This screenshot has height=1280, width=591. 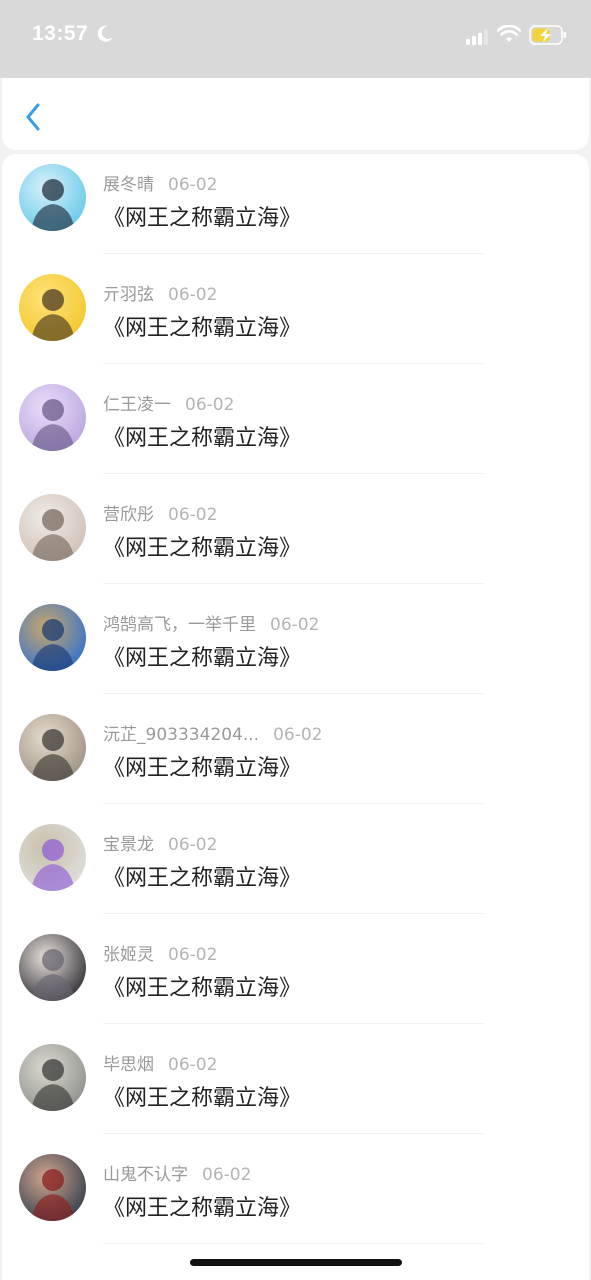 I want to click on list-item: 亓羽弦 06-02 《网王之称霸立海》, so click(x=295, y=319).